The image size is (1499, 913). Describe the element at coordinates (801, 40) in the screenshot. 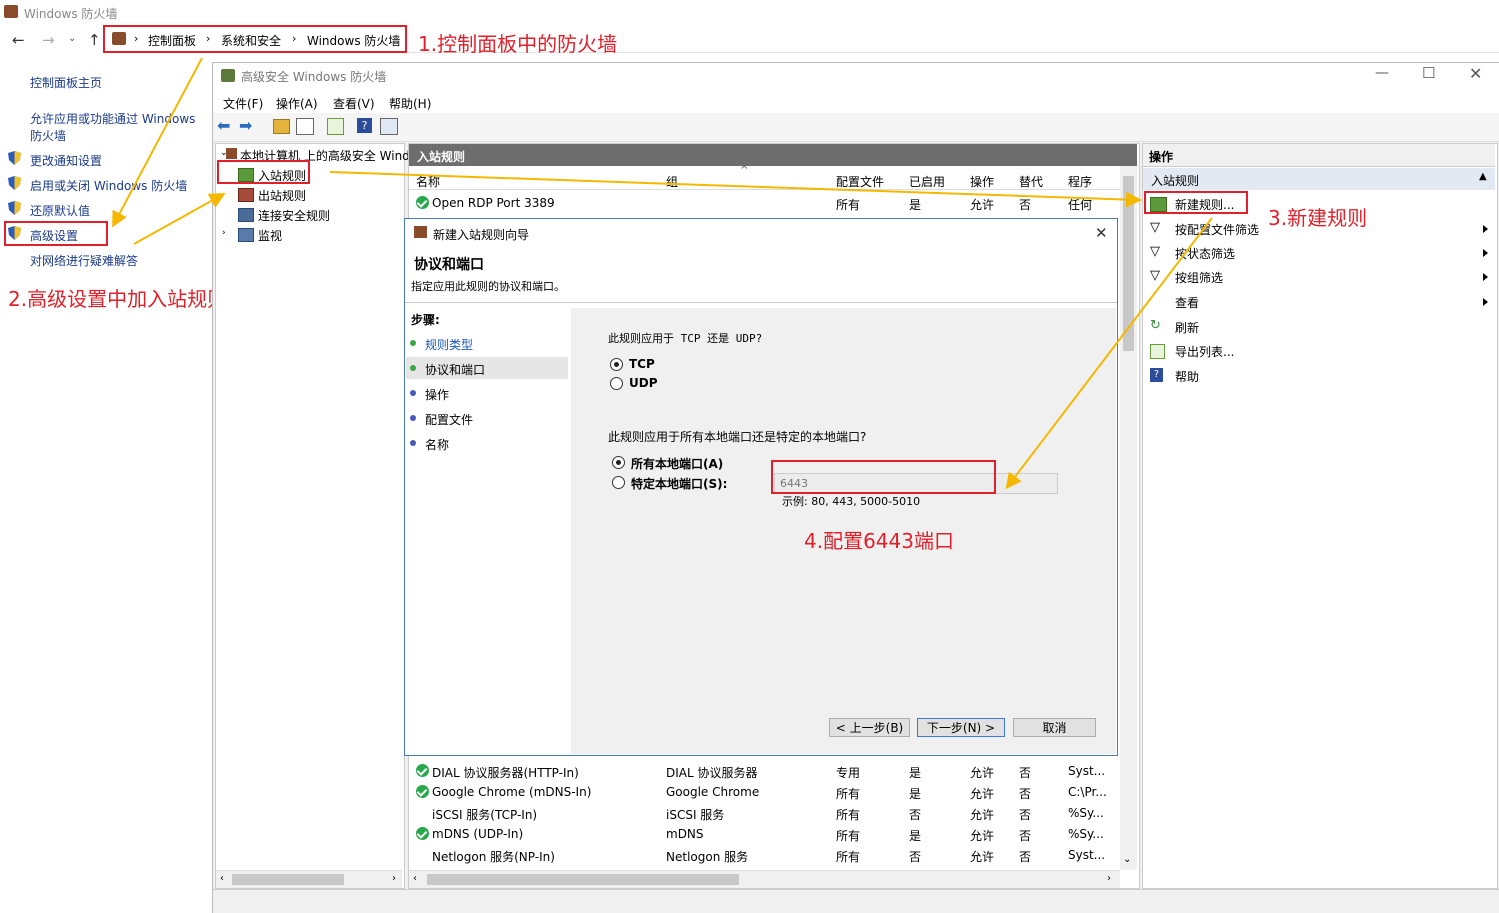

I see `address-bar: › 控制面板 › 系统和安全 › Windows 防火墙` at that location.